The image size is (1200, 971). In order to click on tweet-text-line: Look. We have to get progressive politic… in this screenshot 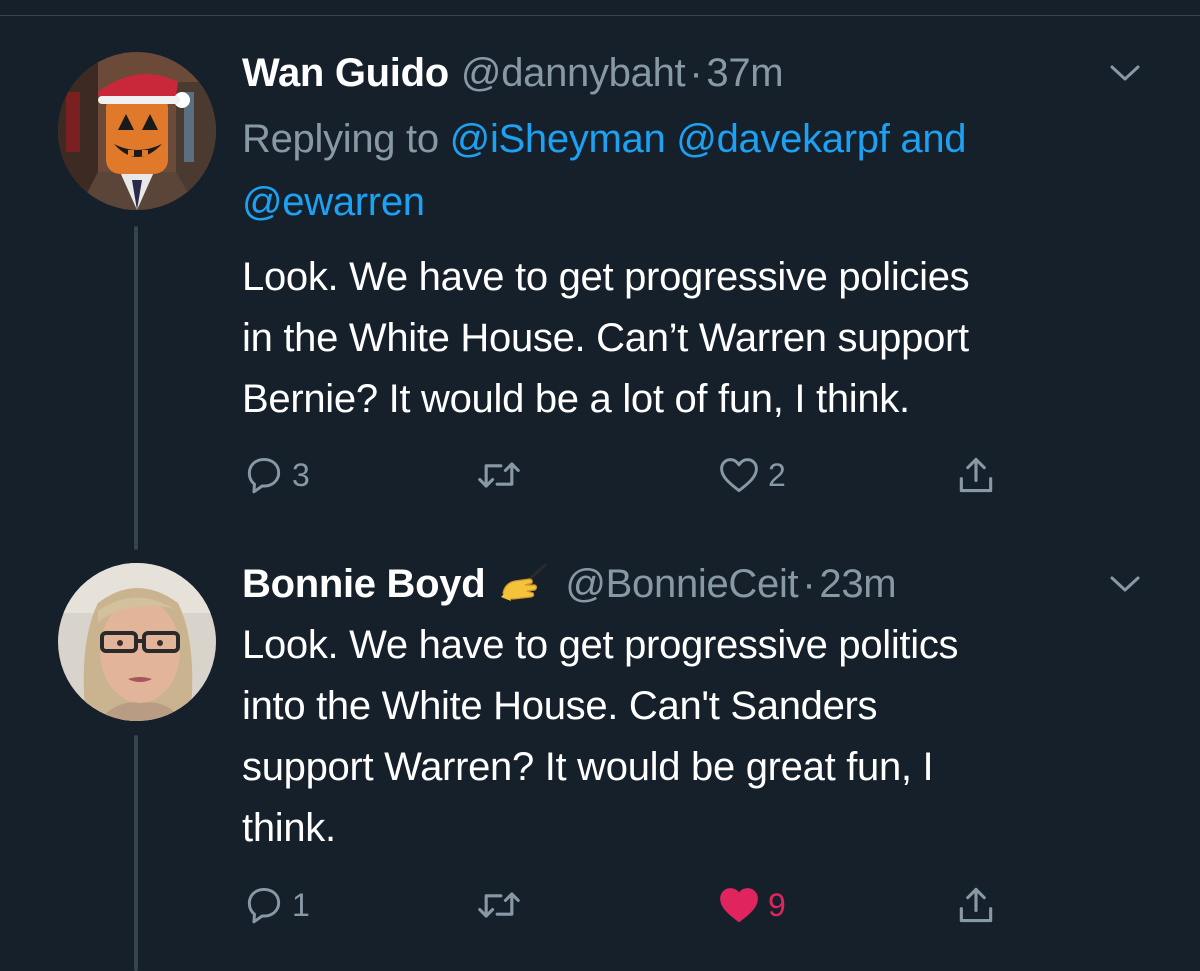, I will do `click(600, 645)`.